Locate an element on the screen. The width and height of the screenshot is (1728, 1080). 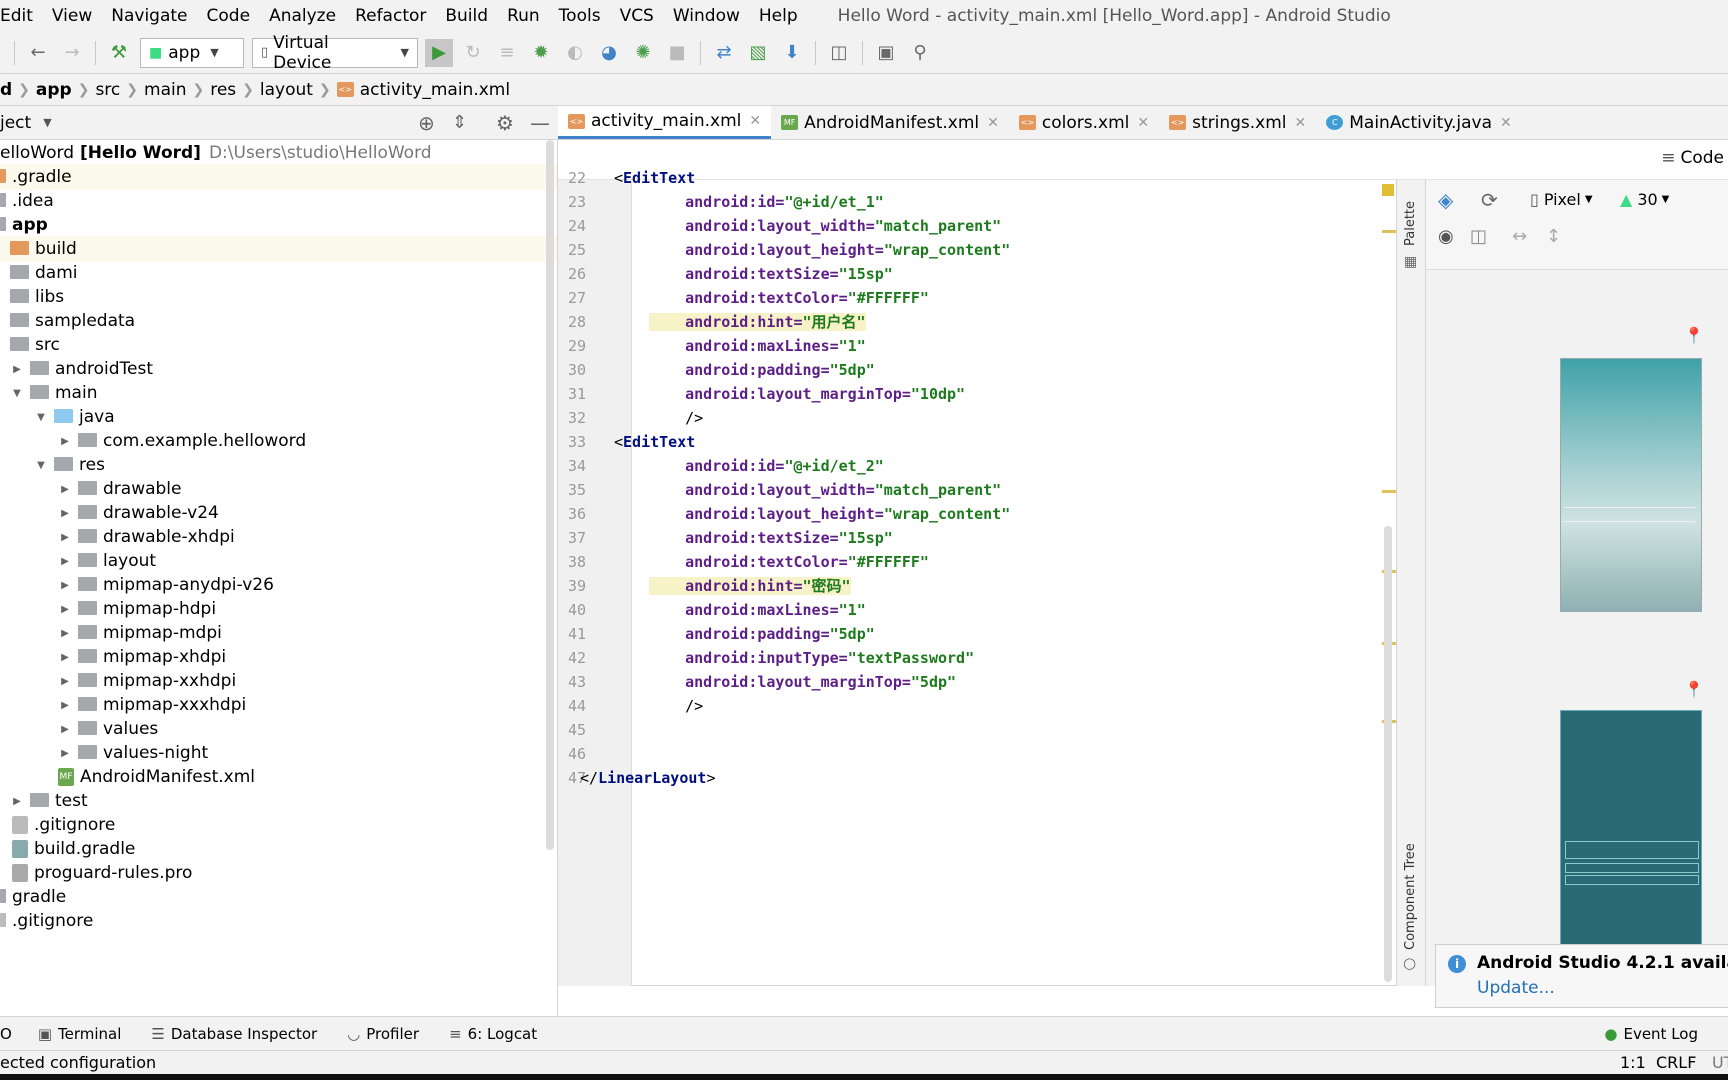
todo-tool: O is located at coordinates (6, 1034).